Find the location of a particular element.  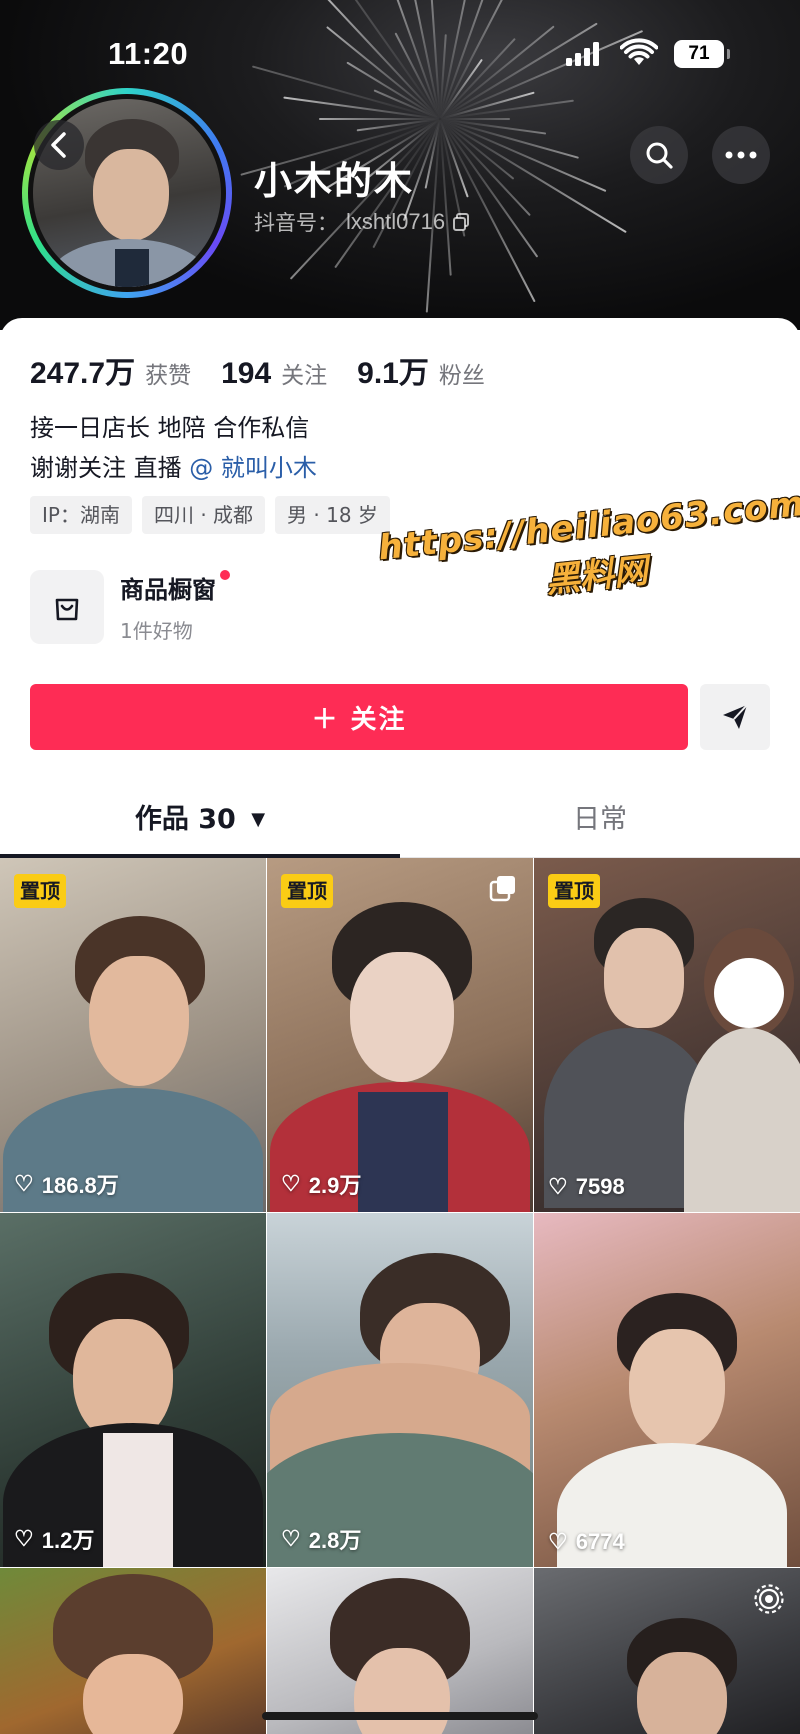

stat-label: 关注 is located at coordinates (304, 376).